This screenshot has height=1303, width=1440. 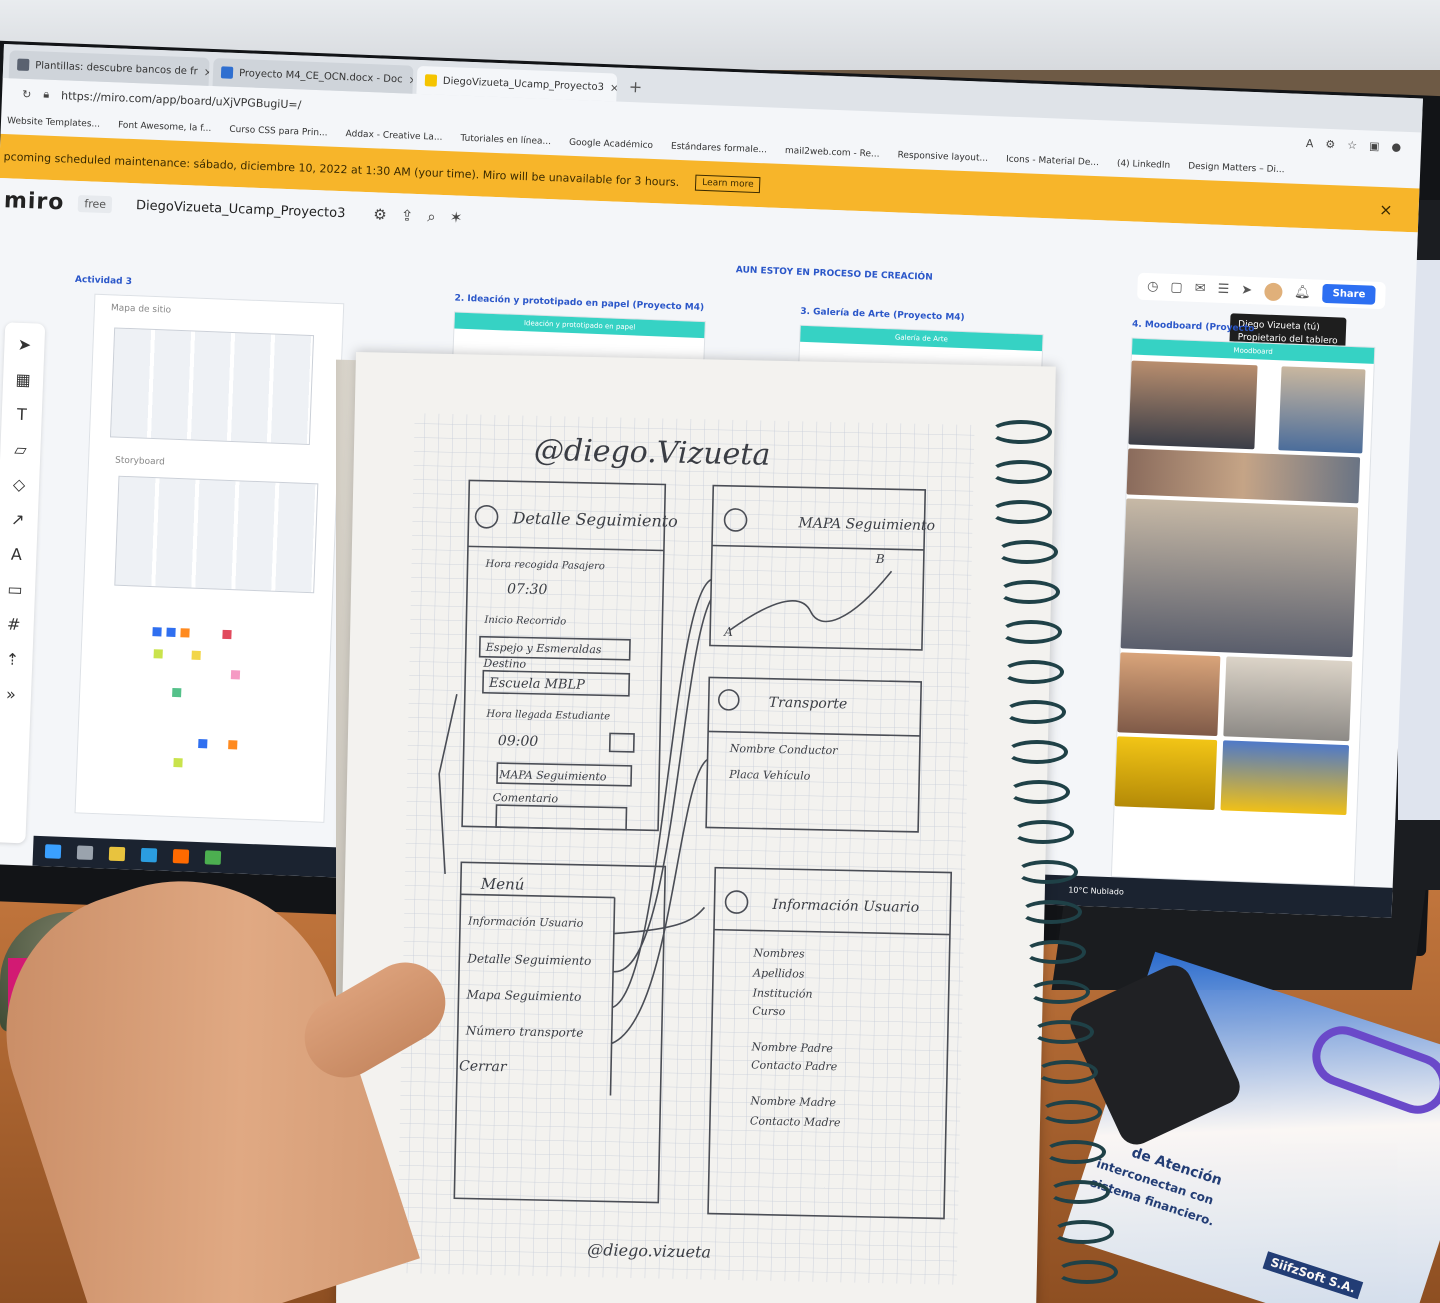 What do you see at coordinates (1273, 291) in the screenshot?
I see `avatar` at bounding box center [1273, 291].